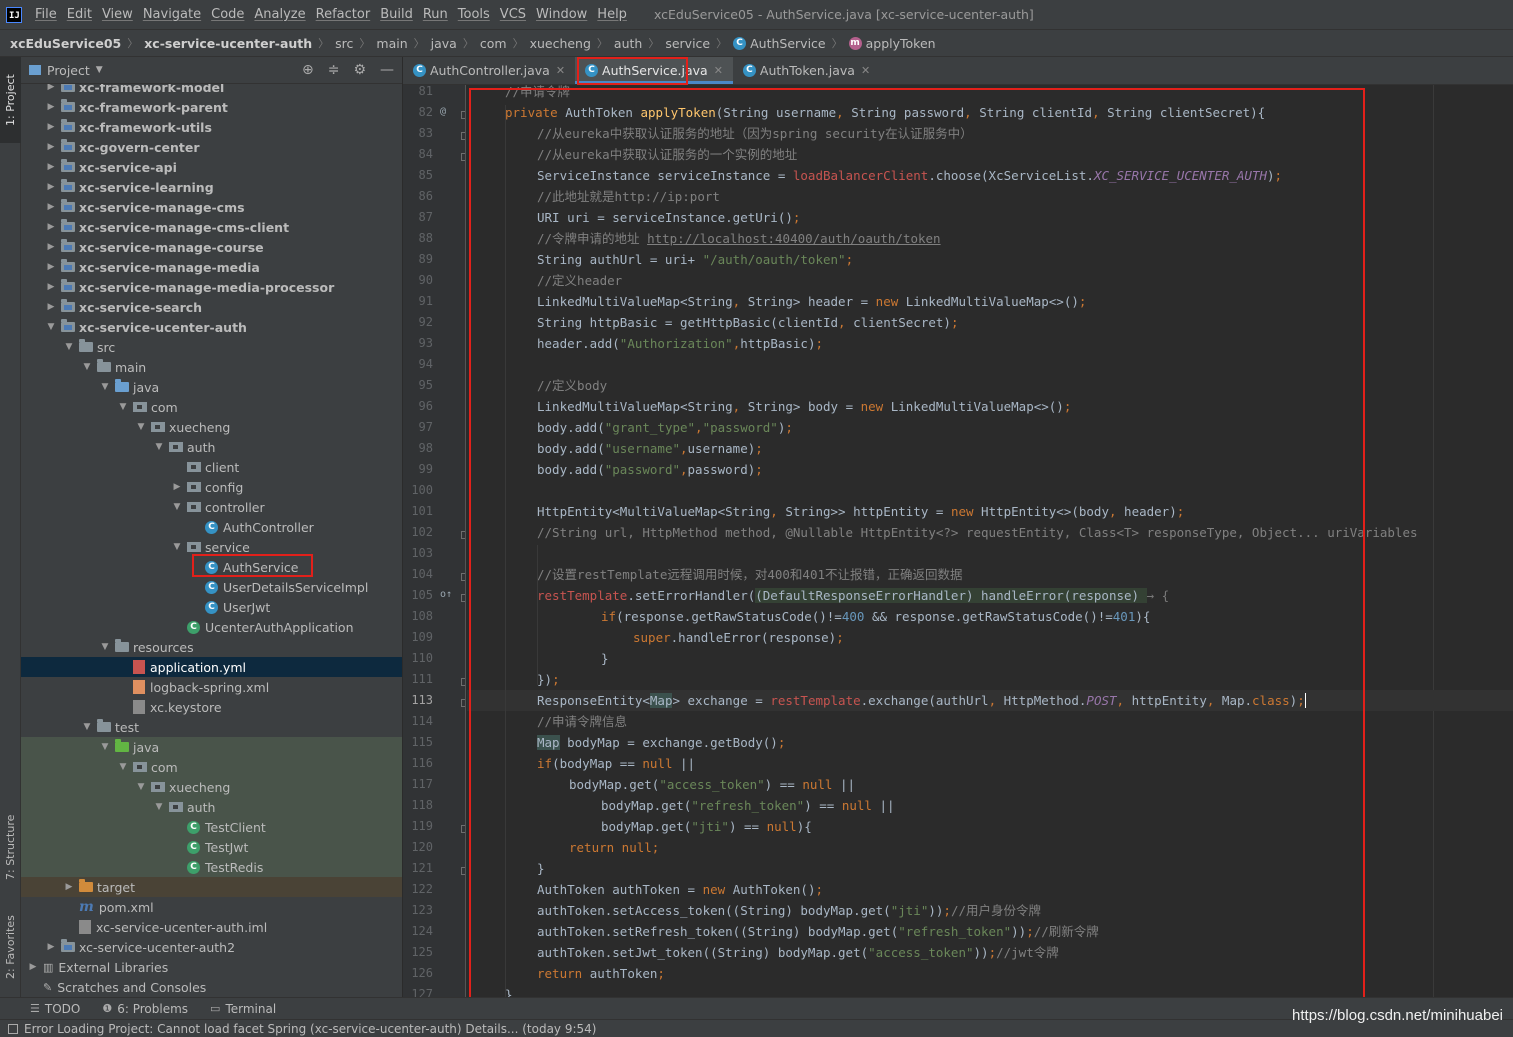  I want to click on breadcrumb-item: AuthService, so click(788, 43).